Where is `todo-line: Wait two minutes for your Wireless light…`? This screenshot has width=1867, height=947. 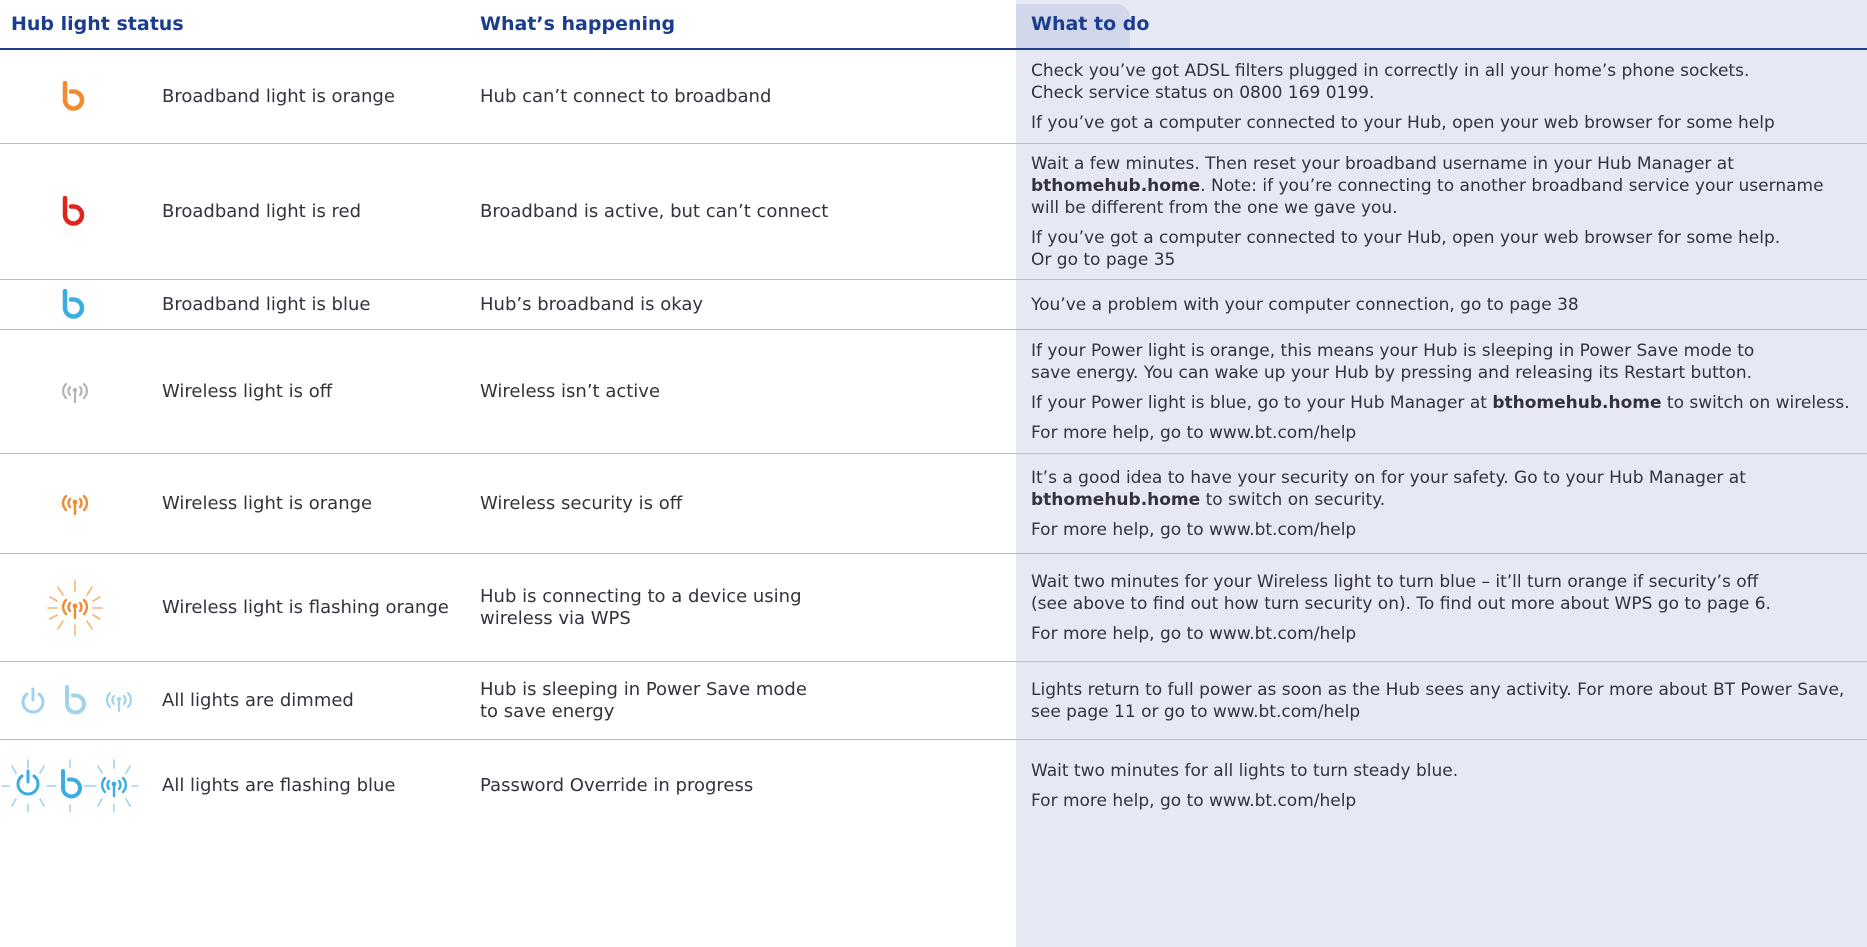 todo-line: Wait two minutes for your Wireless light… is located at coordinates (1395, 582).